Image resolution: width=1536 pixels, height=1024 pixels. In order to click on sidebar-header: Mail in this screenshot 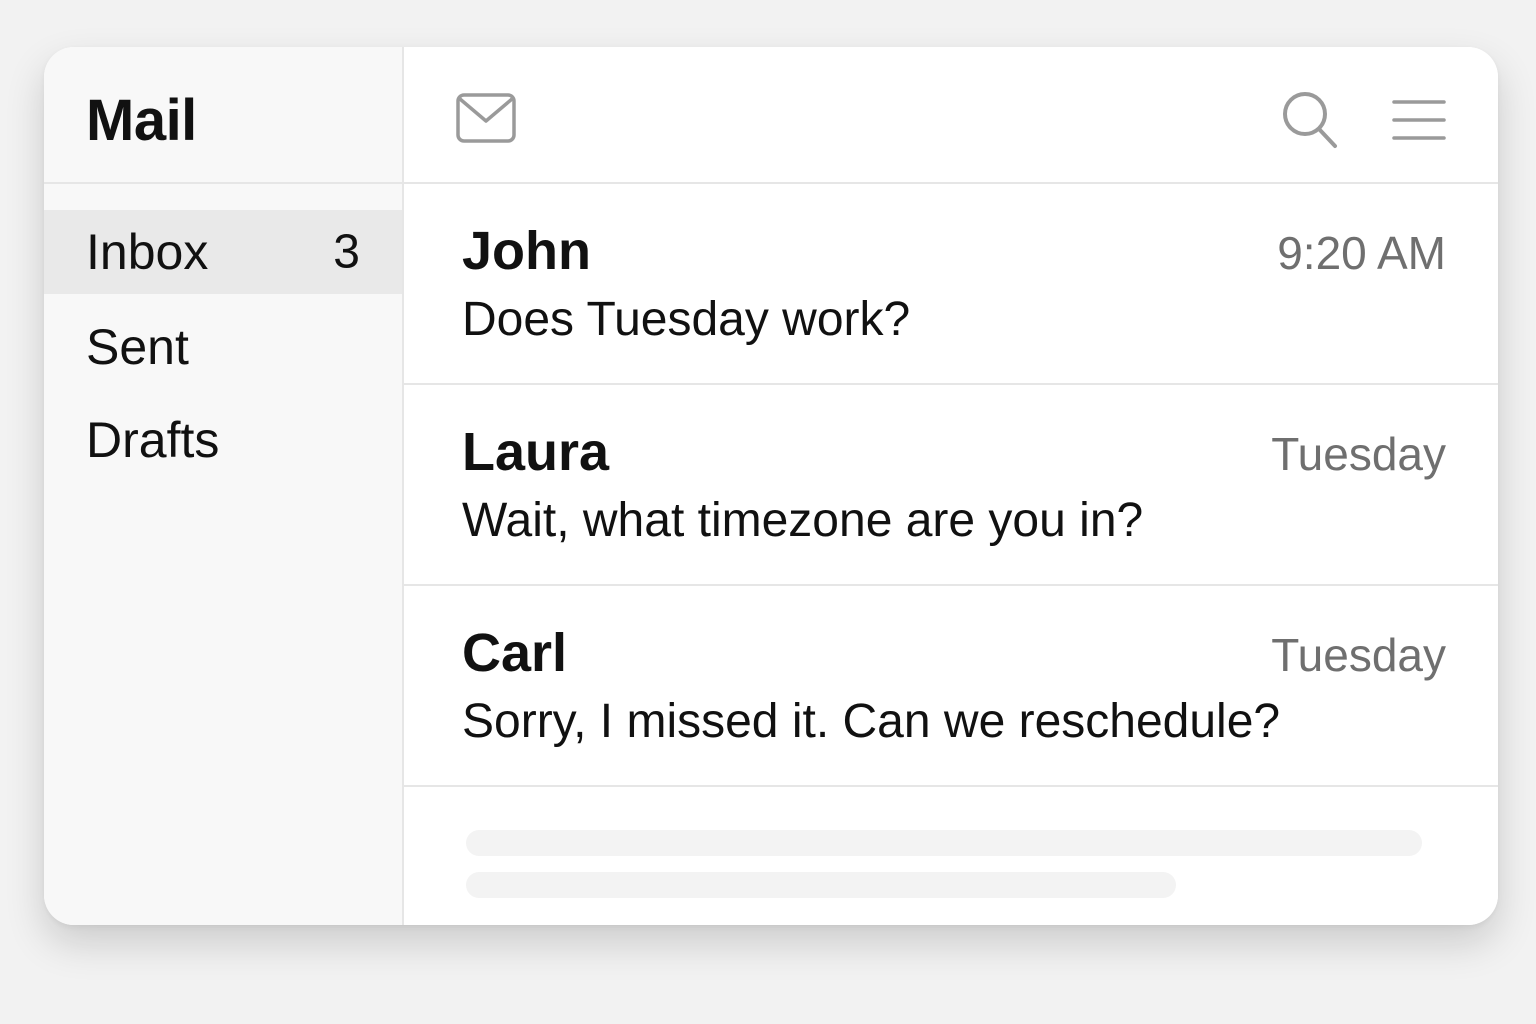, I will do `click(223, 115)`.